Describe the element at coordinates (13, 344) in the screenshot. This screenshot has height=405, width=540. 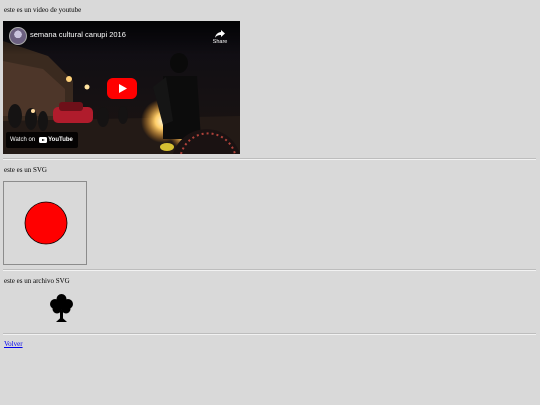
I see `back-link: Volver` at that location.